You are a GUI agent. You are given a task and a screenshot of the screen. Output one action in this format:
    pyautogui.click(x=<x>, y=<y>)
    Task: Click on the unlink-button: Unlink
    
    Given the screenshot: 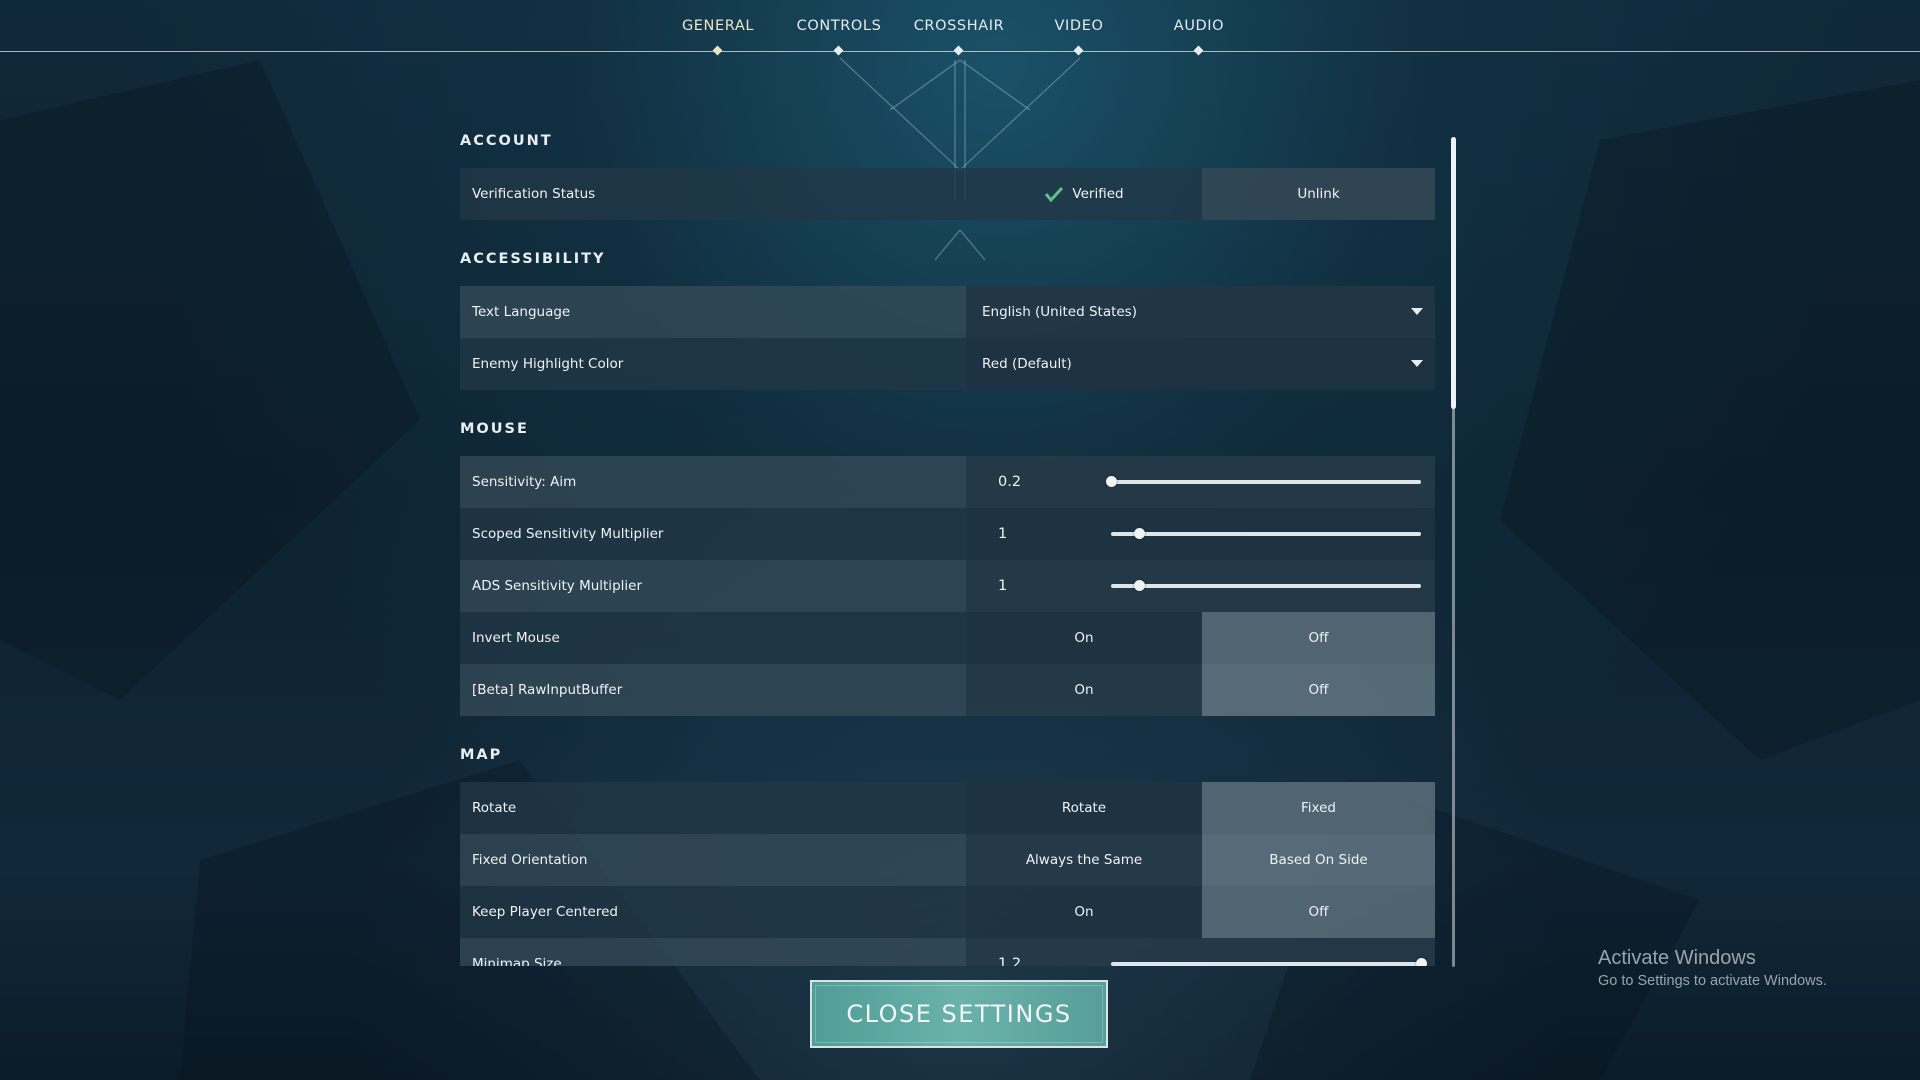 What is the action you would take?
    pyautogui.click(x=1318, y=194)
    